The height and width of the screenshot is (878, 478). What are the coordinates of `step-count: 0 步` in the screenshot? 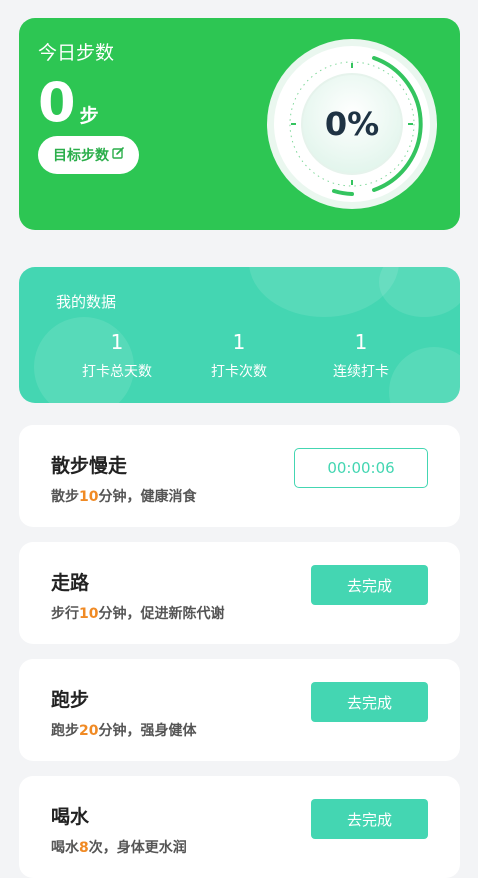 It's located at (68, 103).